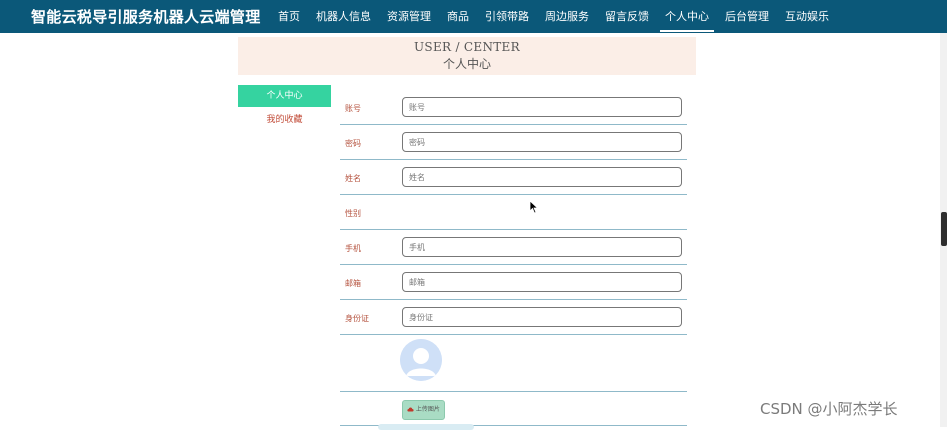  I want to click on watermark-text: CSDN @小阿杰学长, so click(829, 409).